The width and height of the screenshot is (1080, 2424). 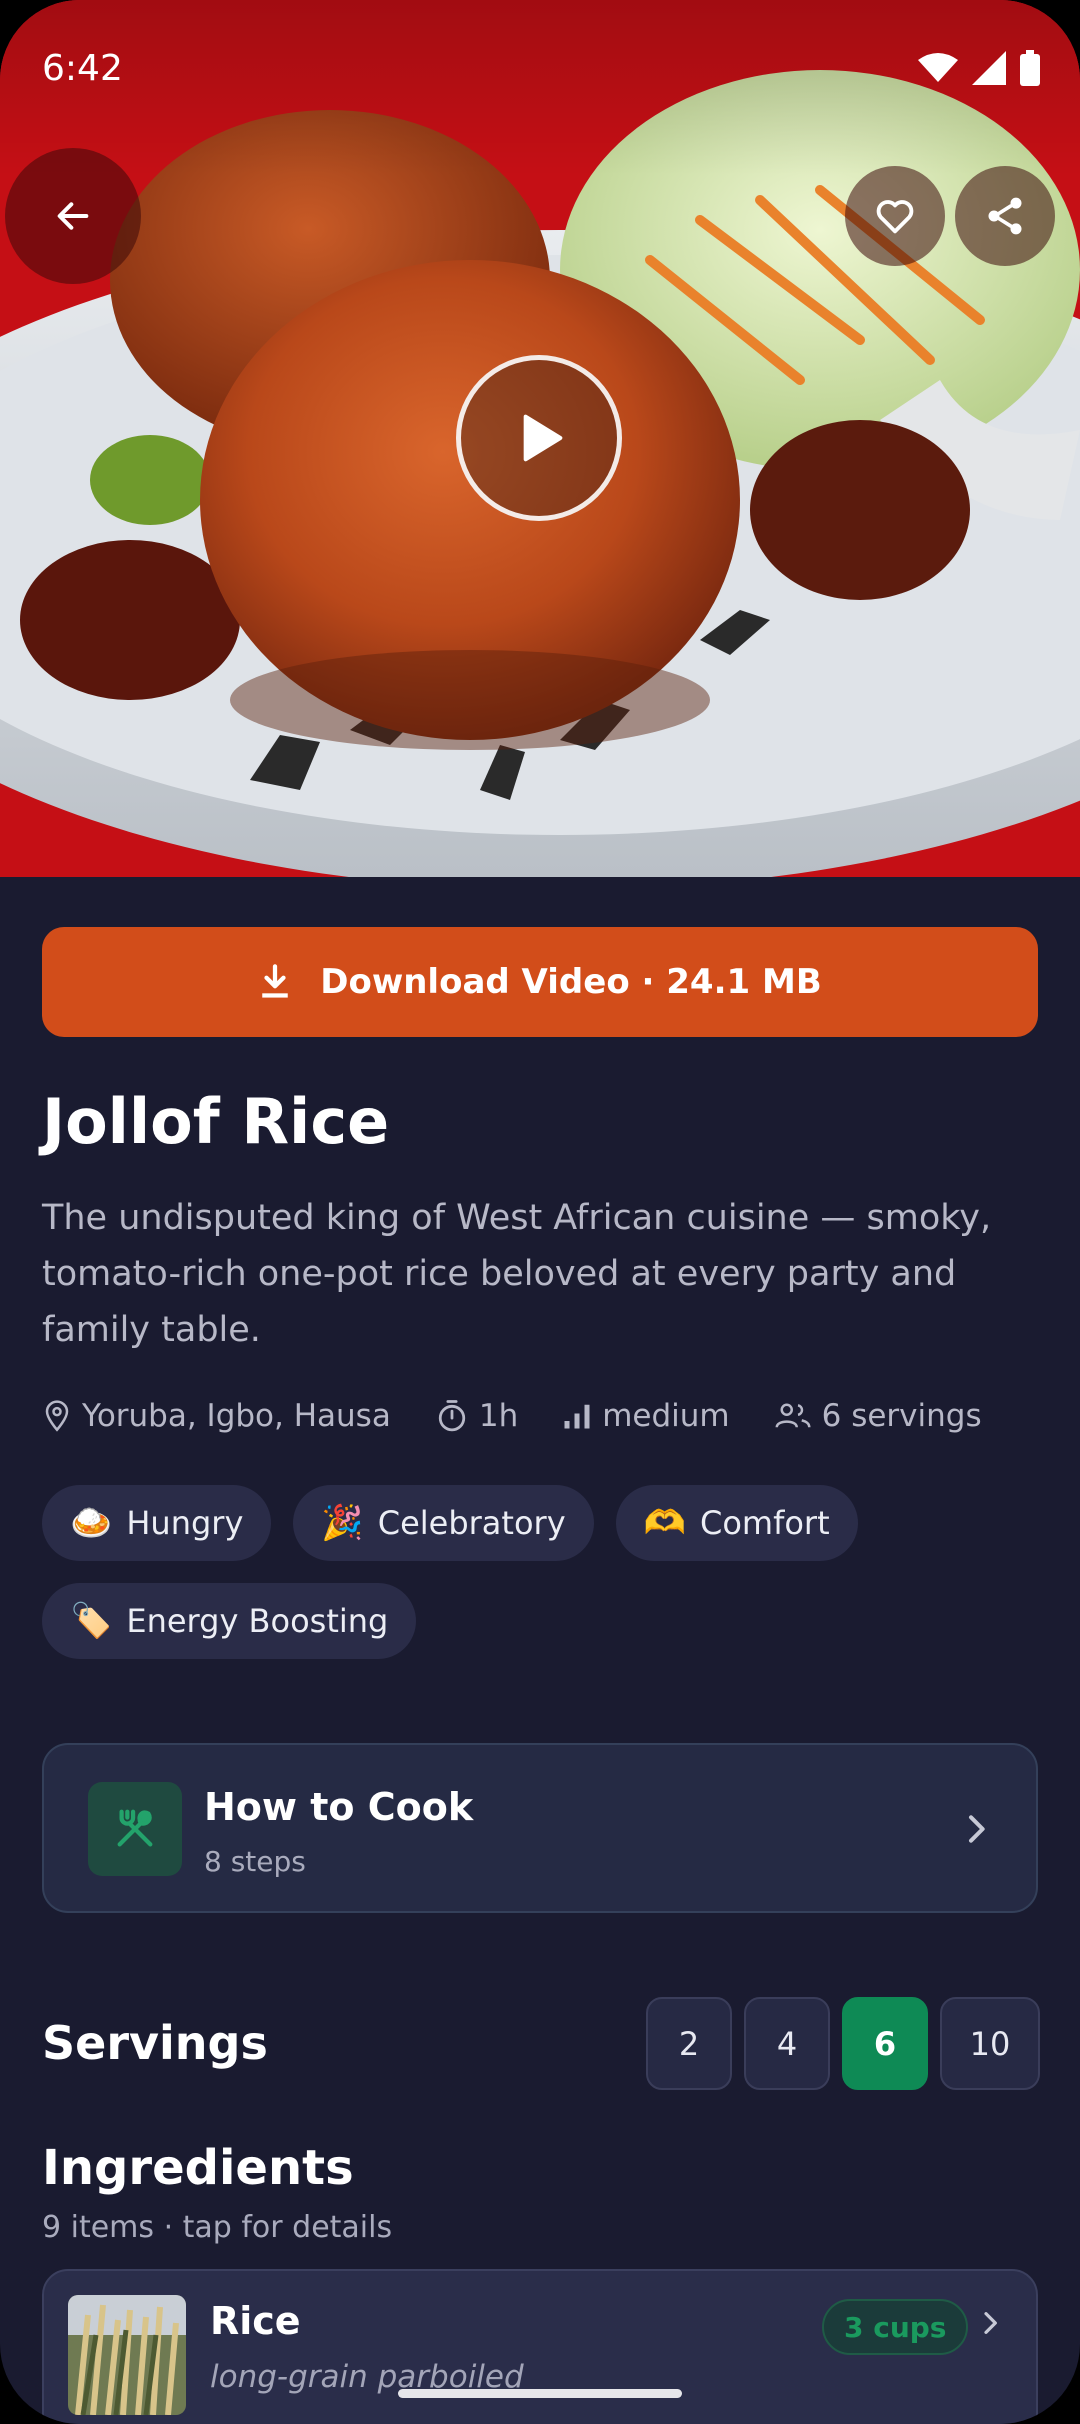 What do you see at coordinates (577, 1416) in the screenshot?
I see `difficulty-bars-icon` at bounding box center [577, 1416].